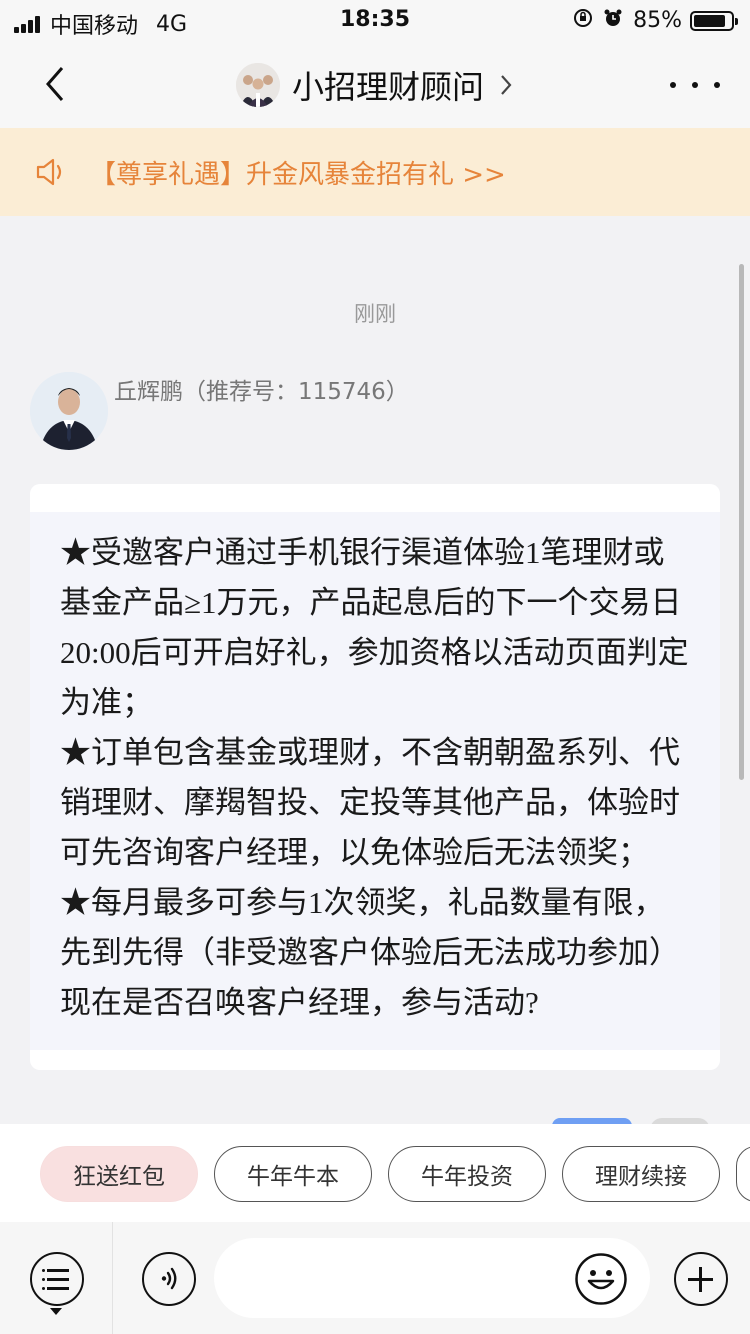  What do you see at coordinates (298, 174) in the screenshot?
I see `promo-notice-text: 【尊享礼遇】升金风暴金招有礼 >>` at bounding box center [298, 174].